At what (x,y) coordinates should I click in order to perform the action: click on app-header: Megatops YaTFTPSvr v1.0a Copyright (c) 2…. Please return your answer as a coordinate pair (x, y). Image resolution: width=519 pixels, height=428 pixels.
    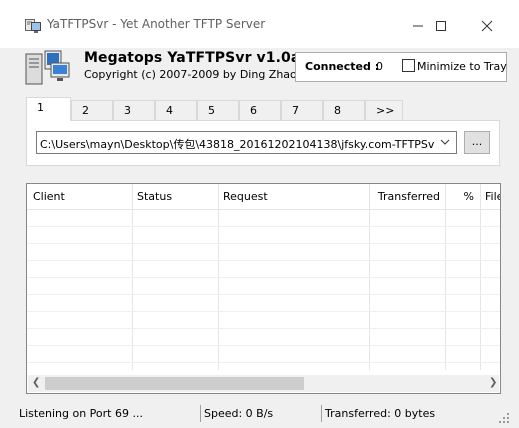
    Looking at the image, I should click on (263, 69).